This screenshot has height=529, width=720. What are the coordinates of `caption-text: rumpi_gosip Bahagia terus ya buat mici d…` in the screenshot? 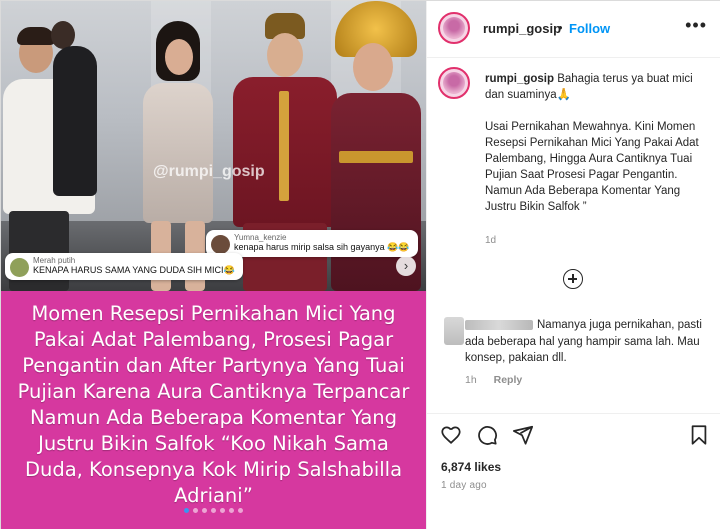 It's located at (597, 143).